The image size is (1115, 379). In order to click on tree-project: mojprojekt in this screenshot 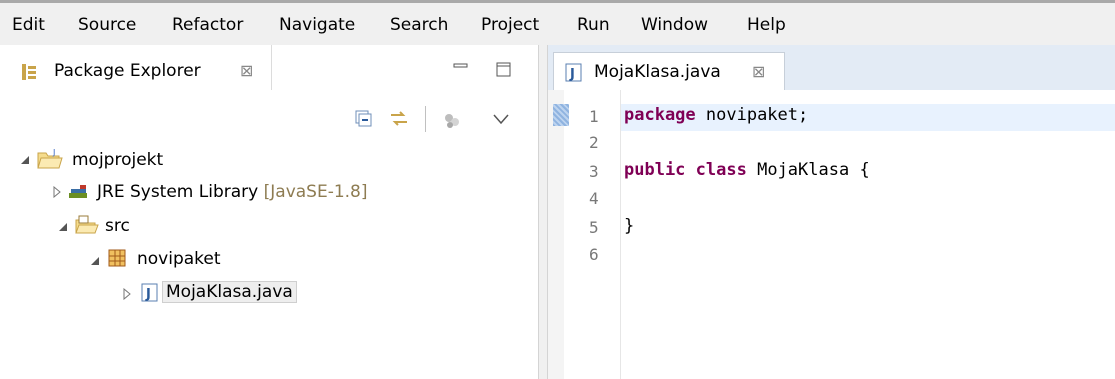, I will do `click(117, 160)`.